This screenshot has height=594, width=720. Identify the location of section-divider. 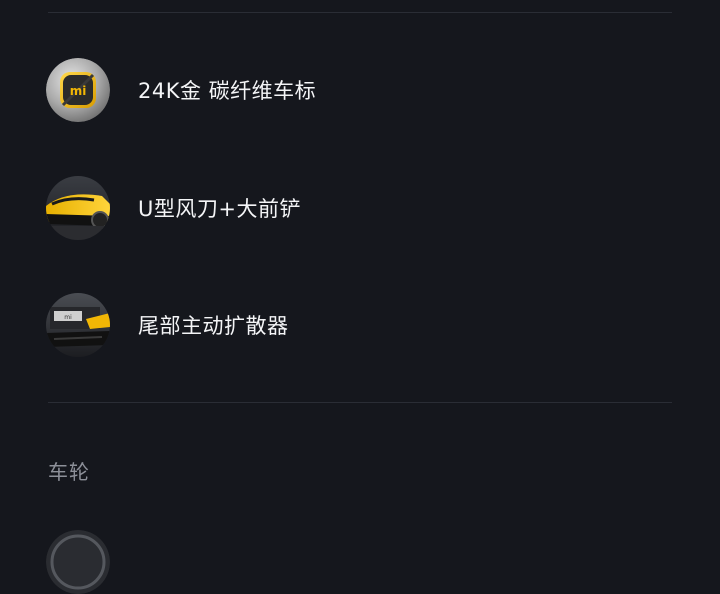
(360, 402).